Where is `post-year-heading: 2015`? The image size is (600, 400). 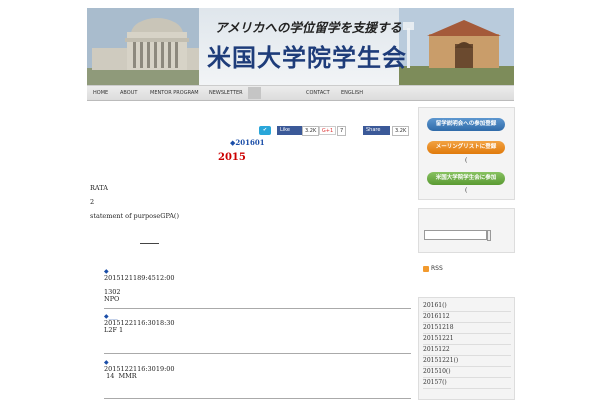 post-year-heading: 2015 is located at coordinates (232, 157).